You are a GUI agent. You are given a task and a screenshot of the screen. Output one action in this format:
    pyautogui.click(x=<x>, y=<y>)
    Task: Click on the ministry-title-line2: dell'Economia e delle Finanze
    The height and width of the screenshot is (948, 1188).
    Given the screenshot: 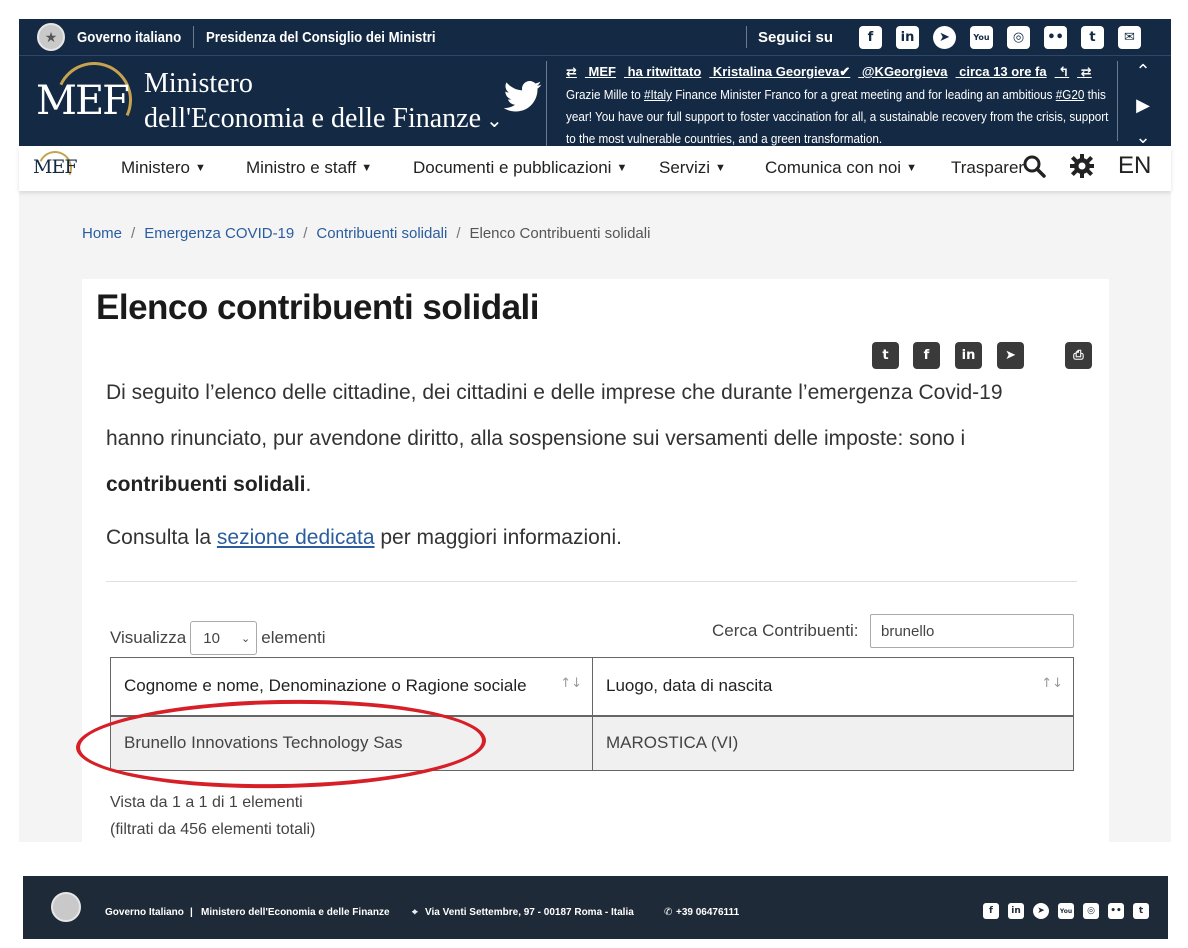 What is the action you would take?
    pyautogui.click(x=312, y=119)
    